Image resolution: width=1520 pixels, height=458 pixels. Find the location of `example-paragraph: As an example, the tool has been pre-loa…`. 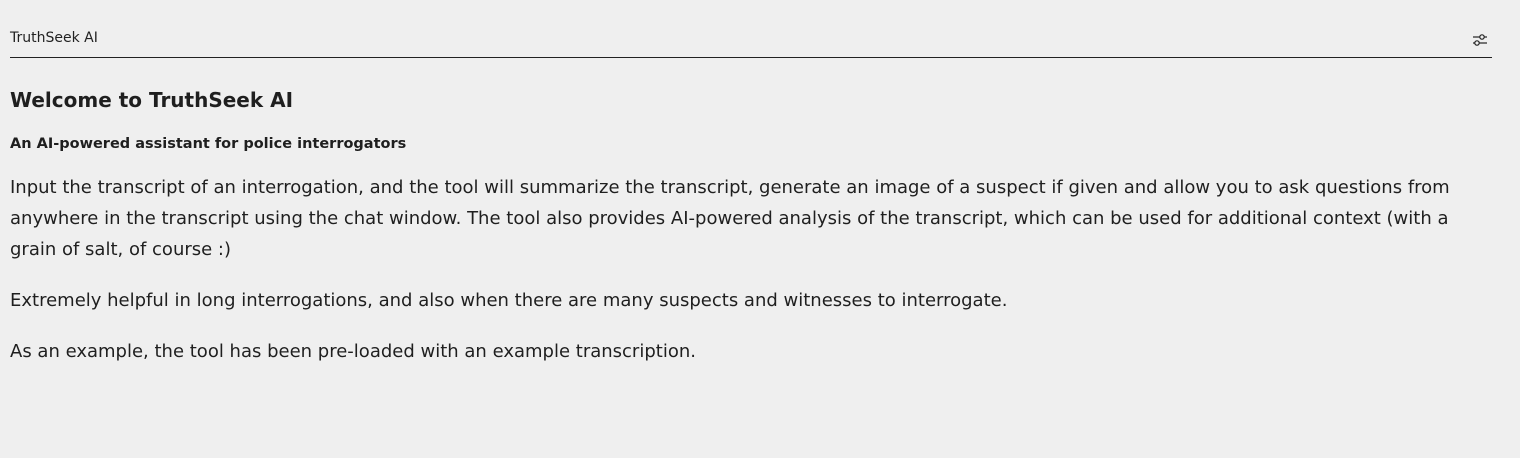

example-paragraph: As an example, the tool has been pre-loa… is located at coordinates (353, 351).